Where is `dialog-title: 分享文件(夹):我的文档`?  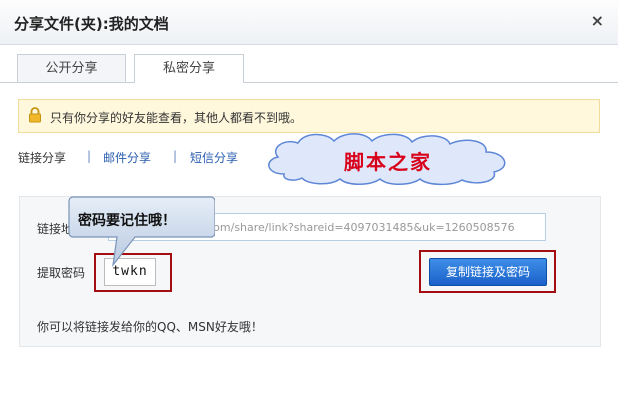 dialog-title: 分享文件(夹):我的文档 is located at coordinates (91, 24).